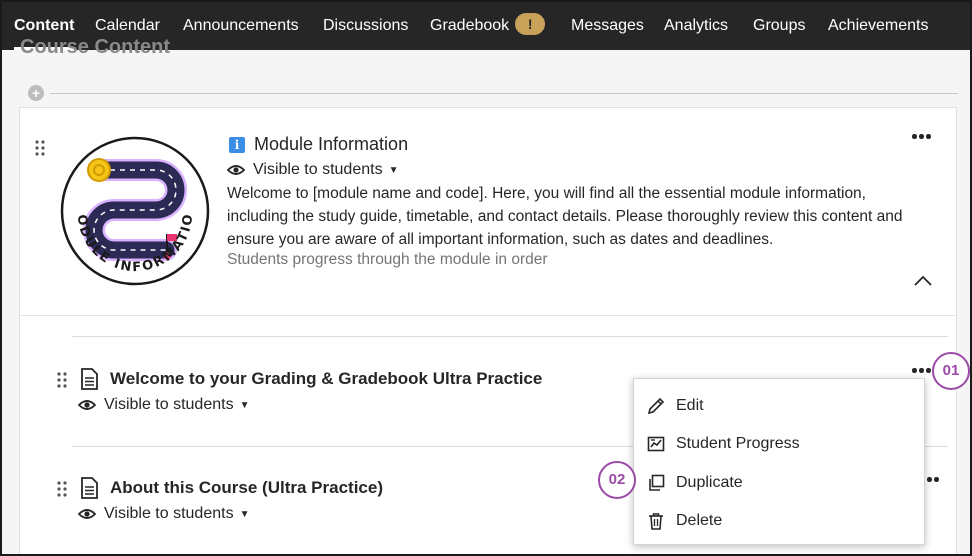  What do you see at coordinates (135, 211) in the screenshot?
I see `module-information-logo: MODULE INFORMATION` at bounding box center [135, 211].